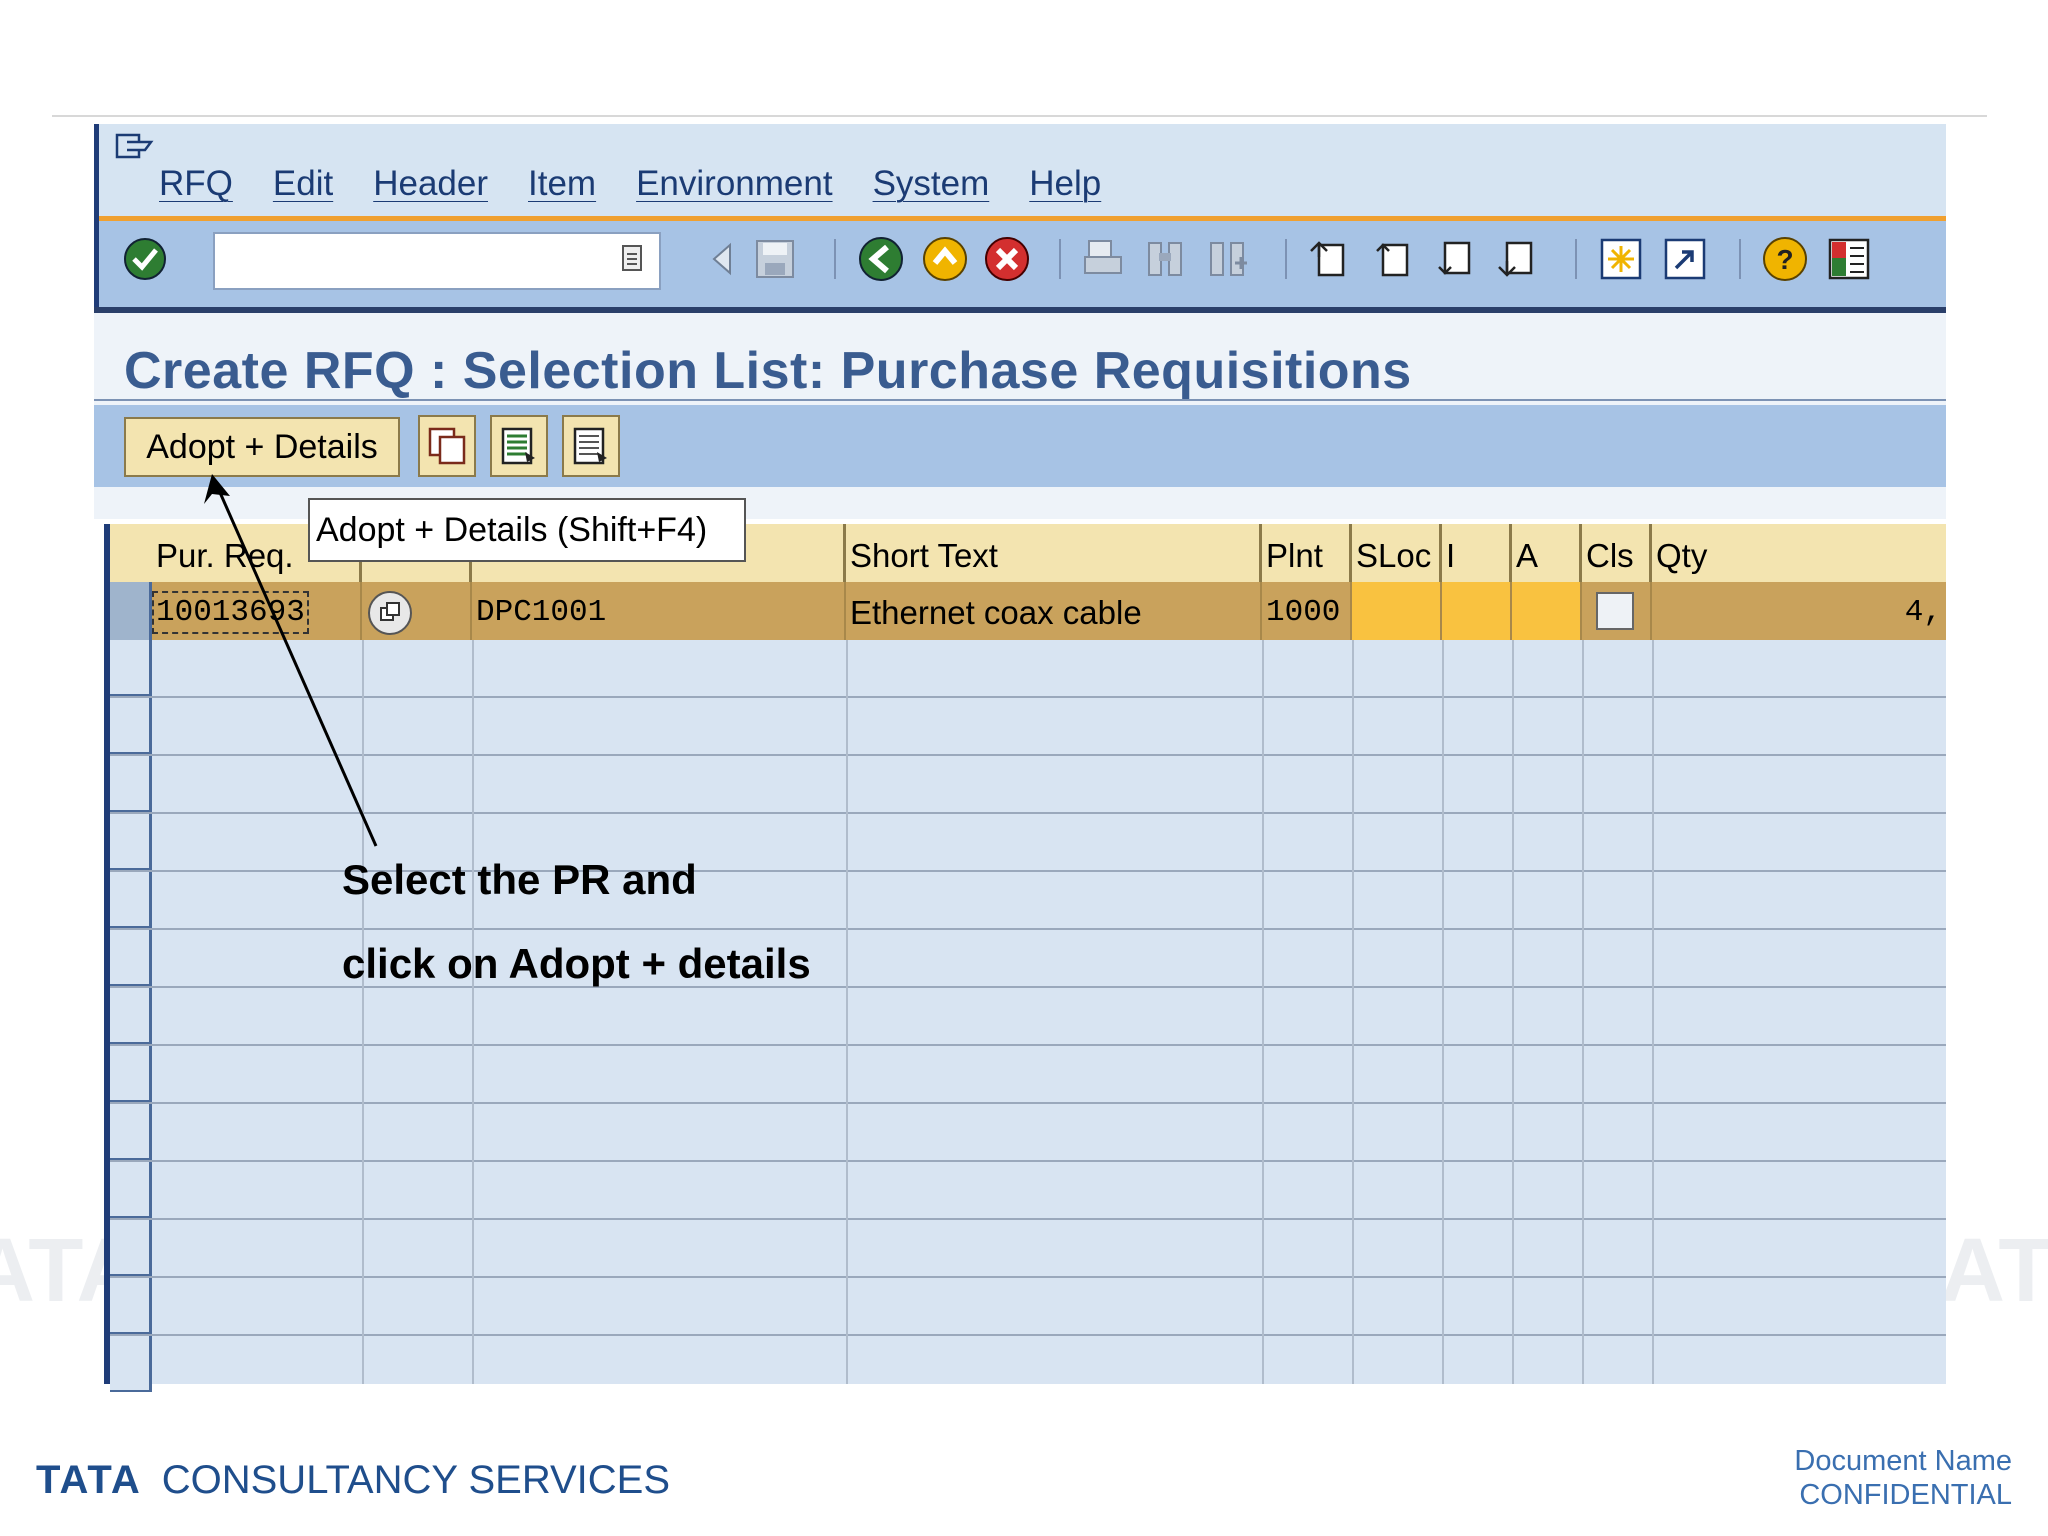 The width and height of the screenshot is (2048, 1536). I want to click on instruction-line-1: Select the PR and, so click(519, 879).